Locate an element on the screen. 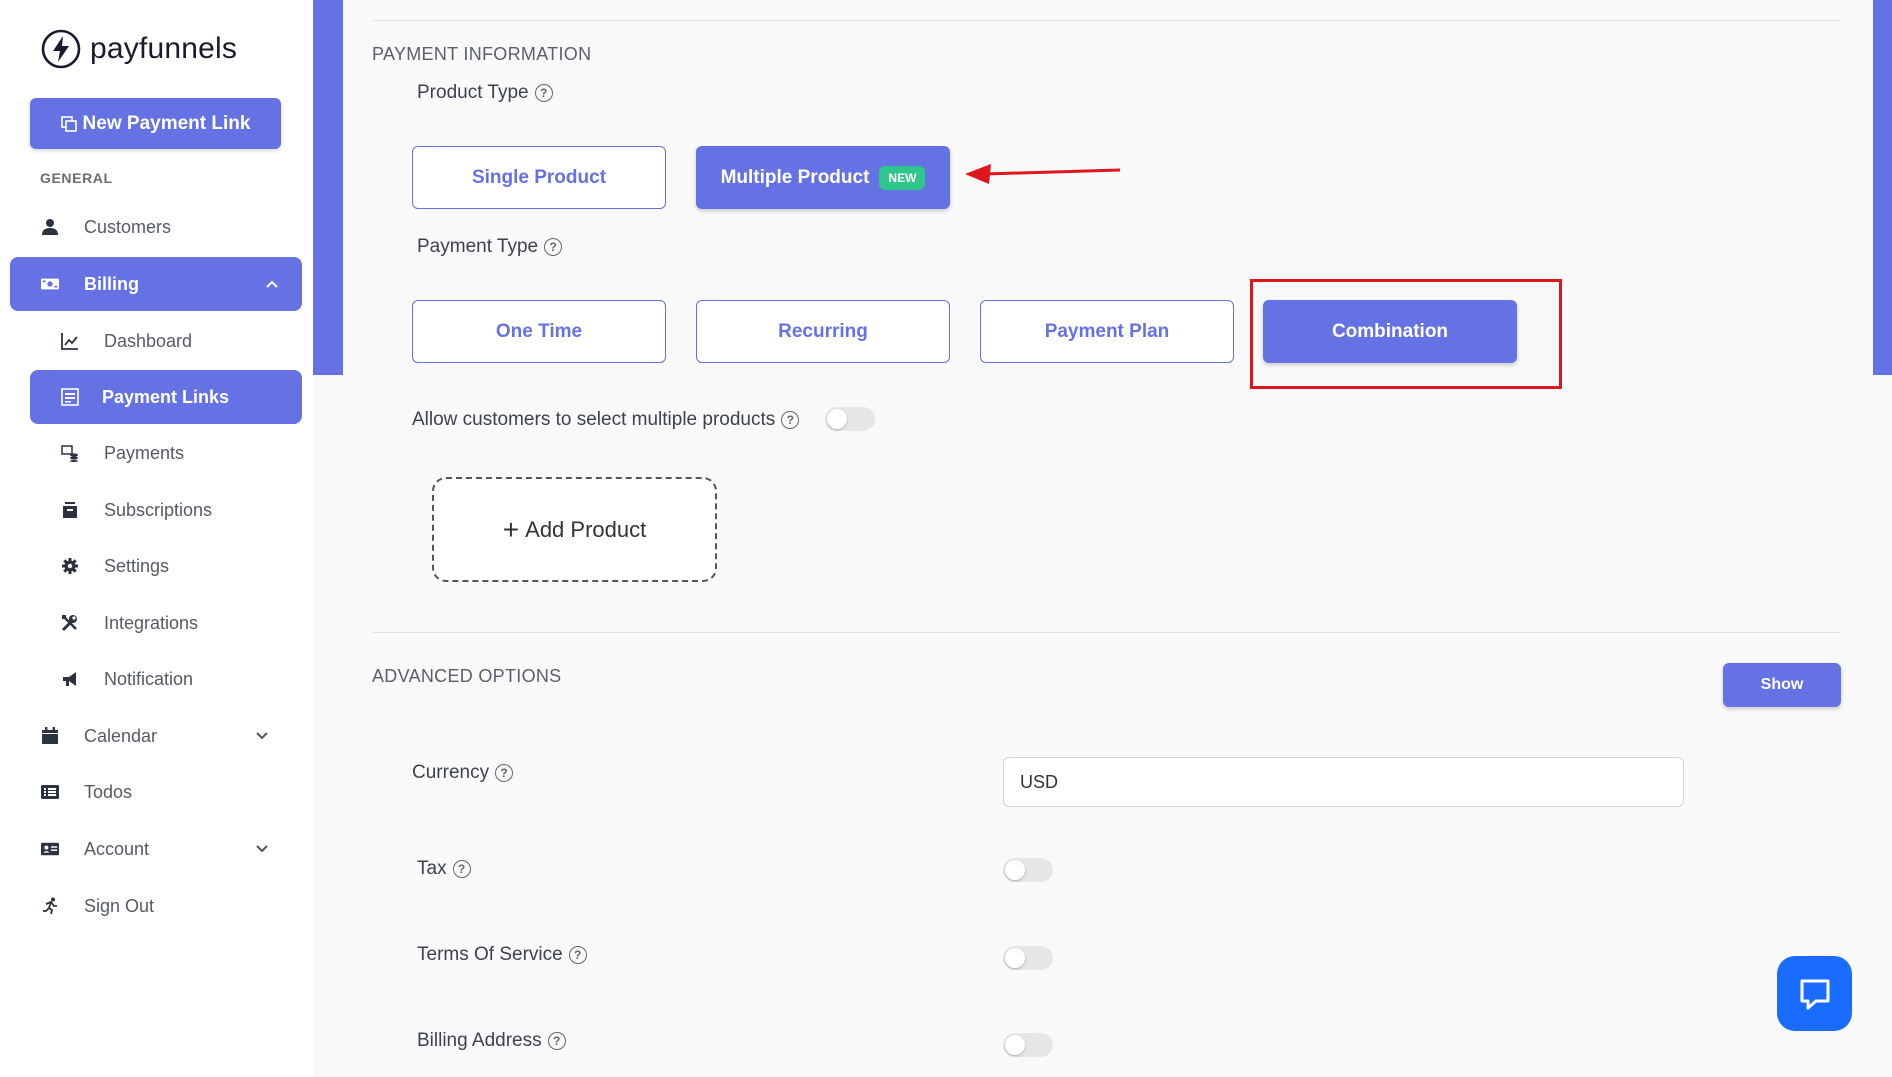 This screenshot has height=1077, width=1892. sidebar-item-calendar: Calendar is located at coordinates (165, 736).